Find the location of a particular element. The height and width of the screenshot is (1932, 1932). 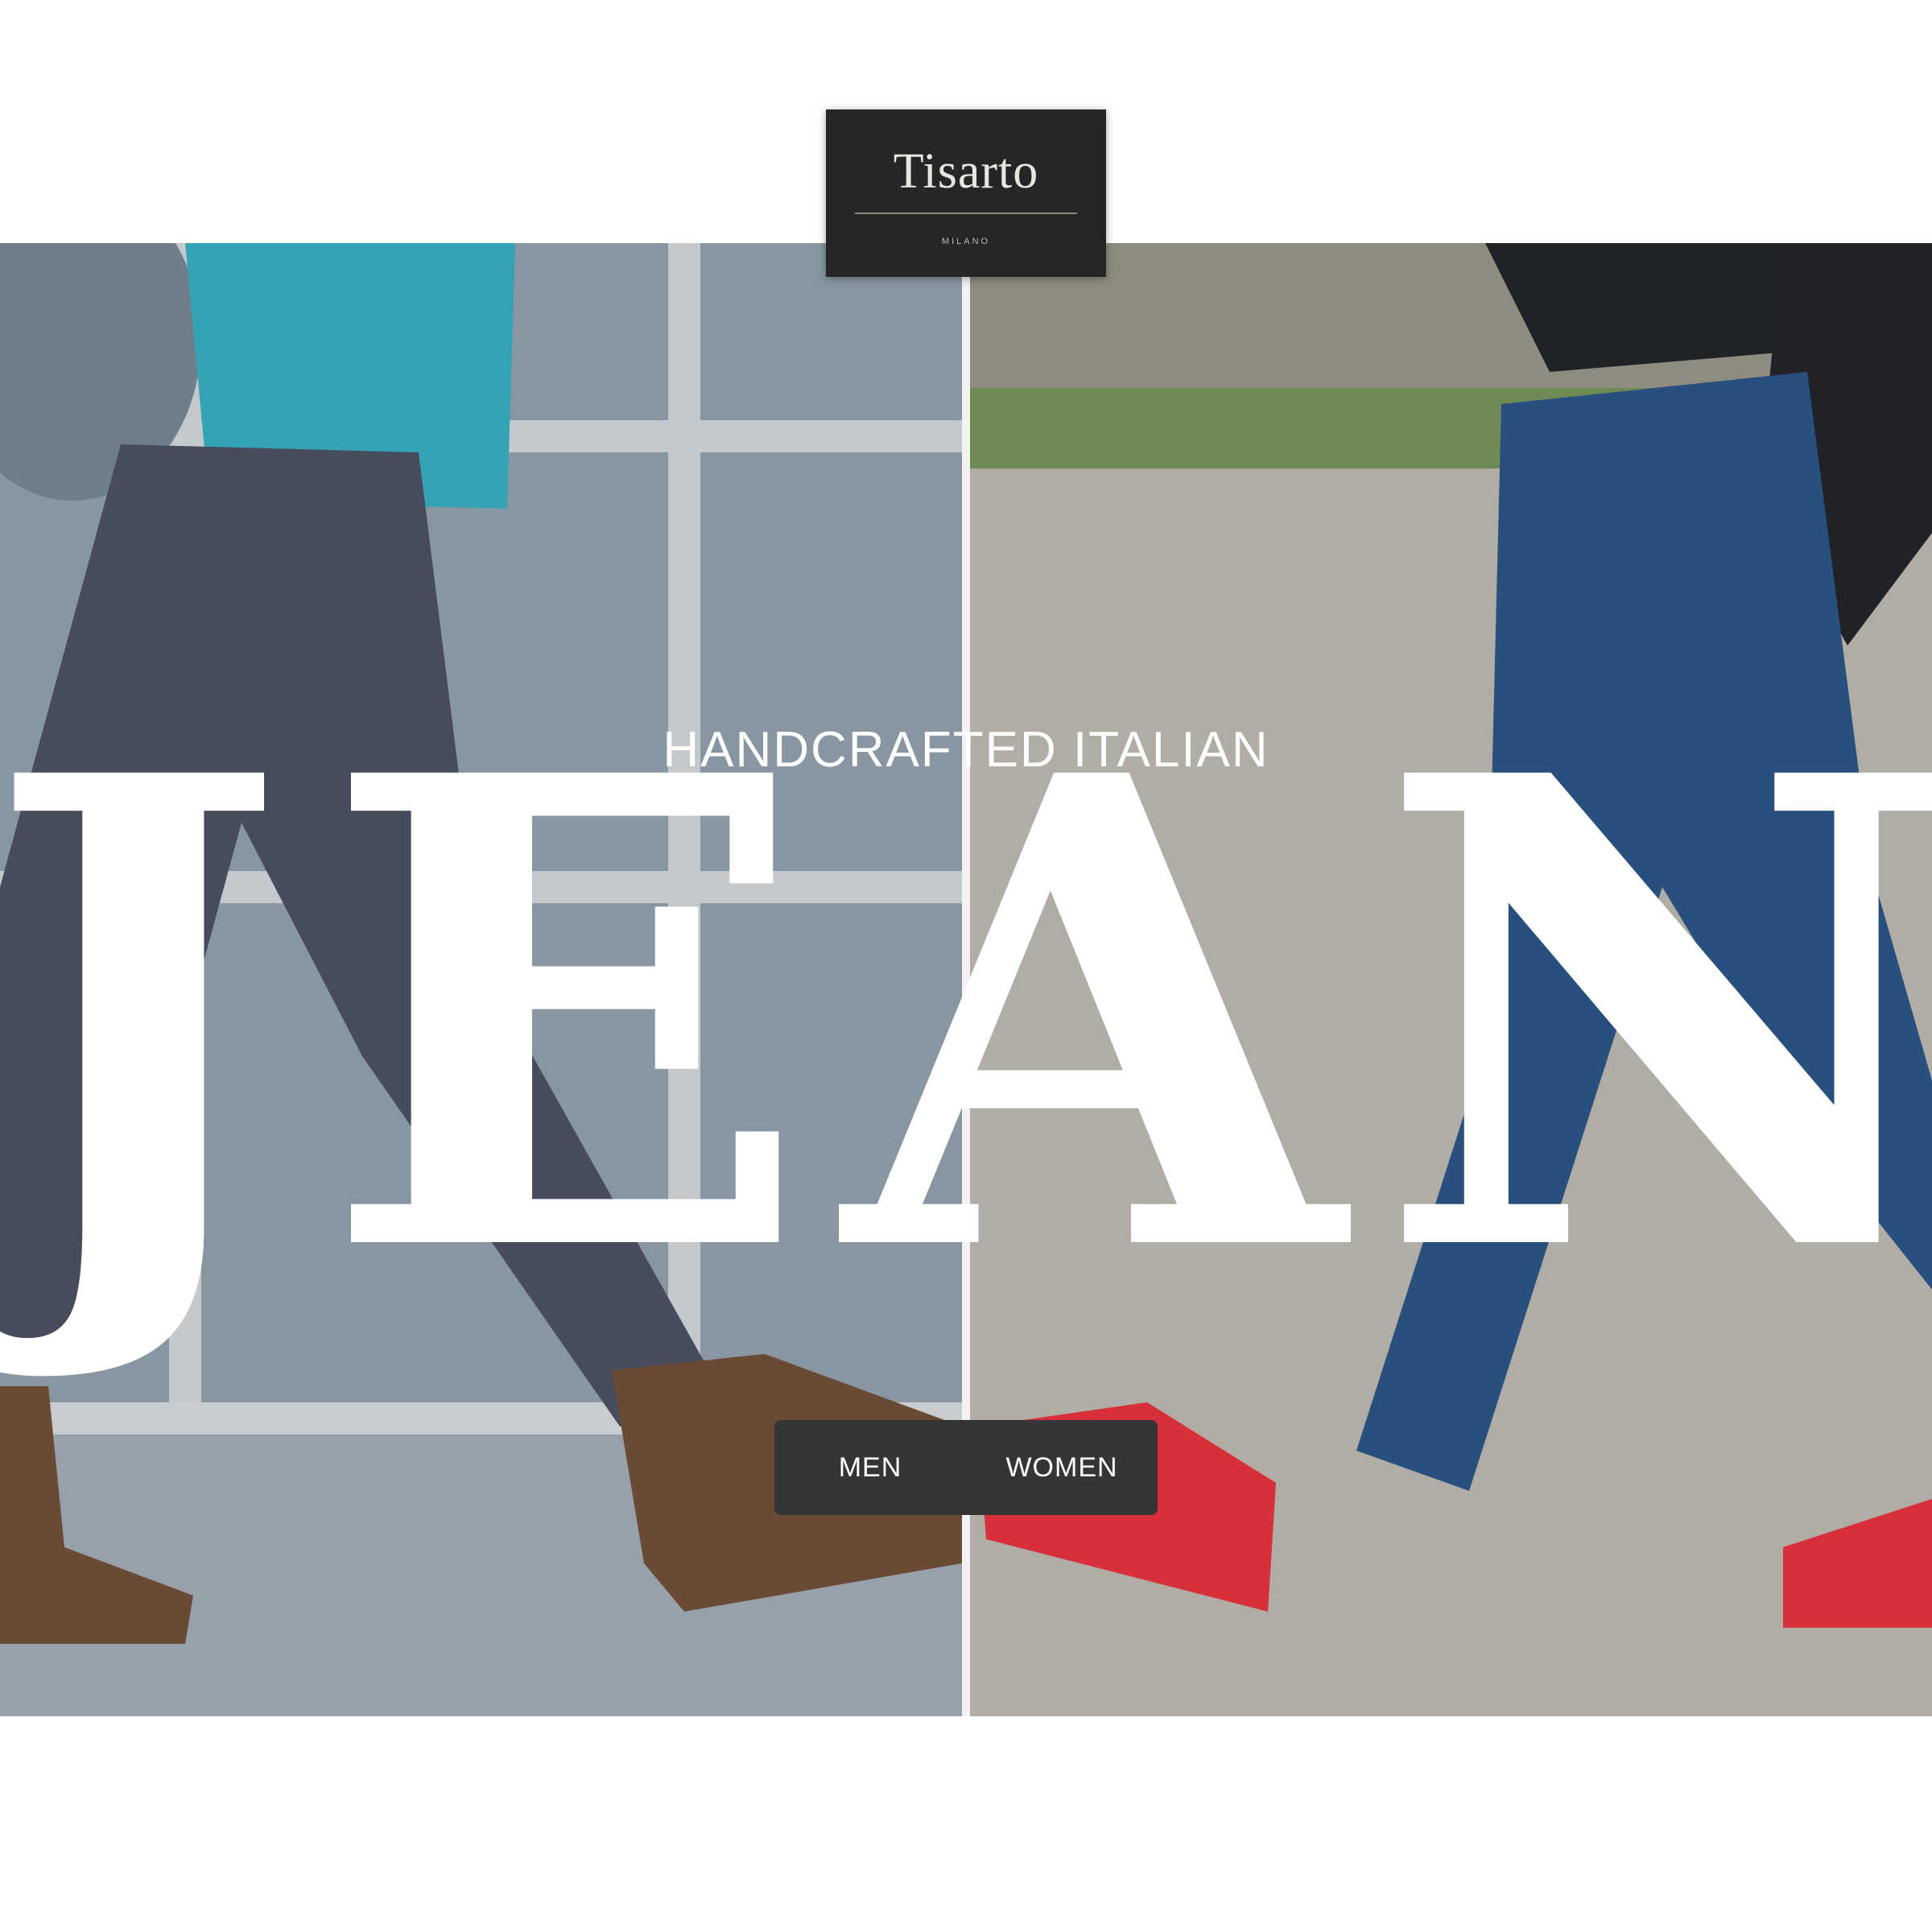

hero-tagline: HANDCRAFTED ITALIAN is located at coordinates (966, 750).